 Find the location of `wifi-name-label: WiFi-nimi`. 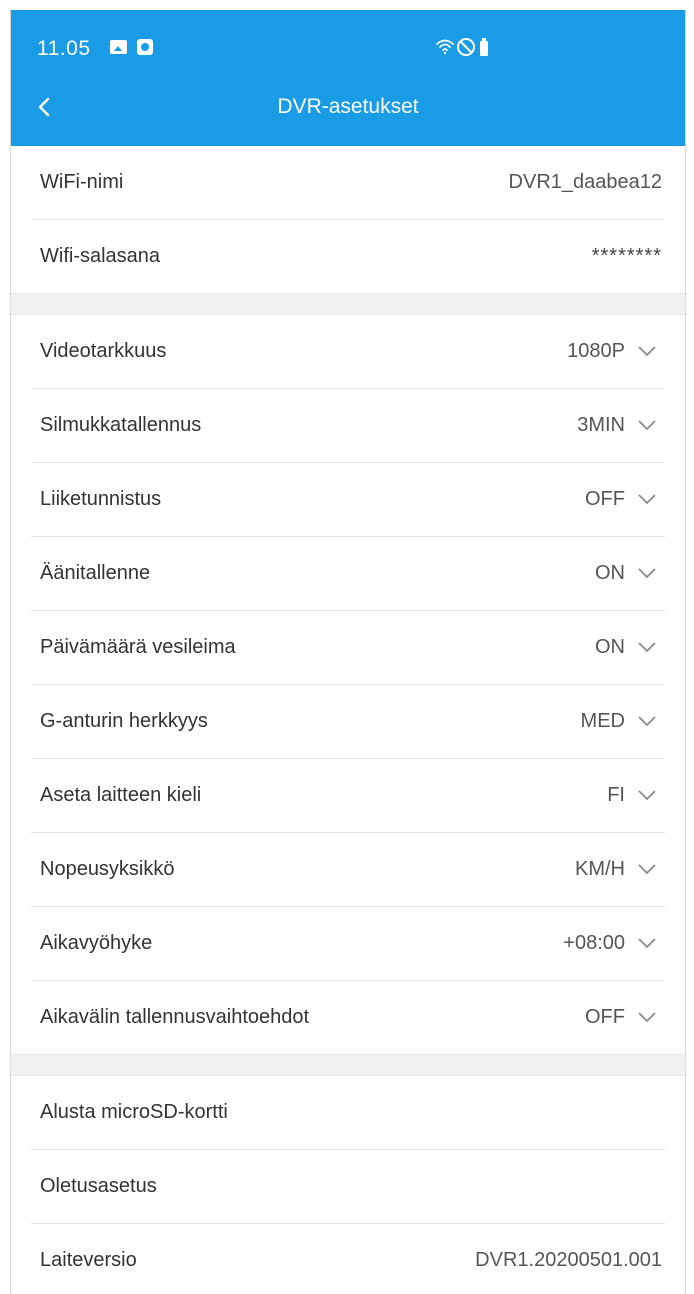

wifi-name-label: WiFi-nimi is located at coordinates (82, 182).